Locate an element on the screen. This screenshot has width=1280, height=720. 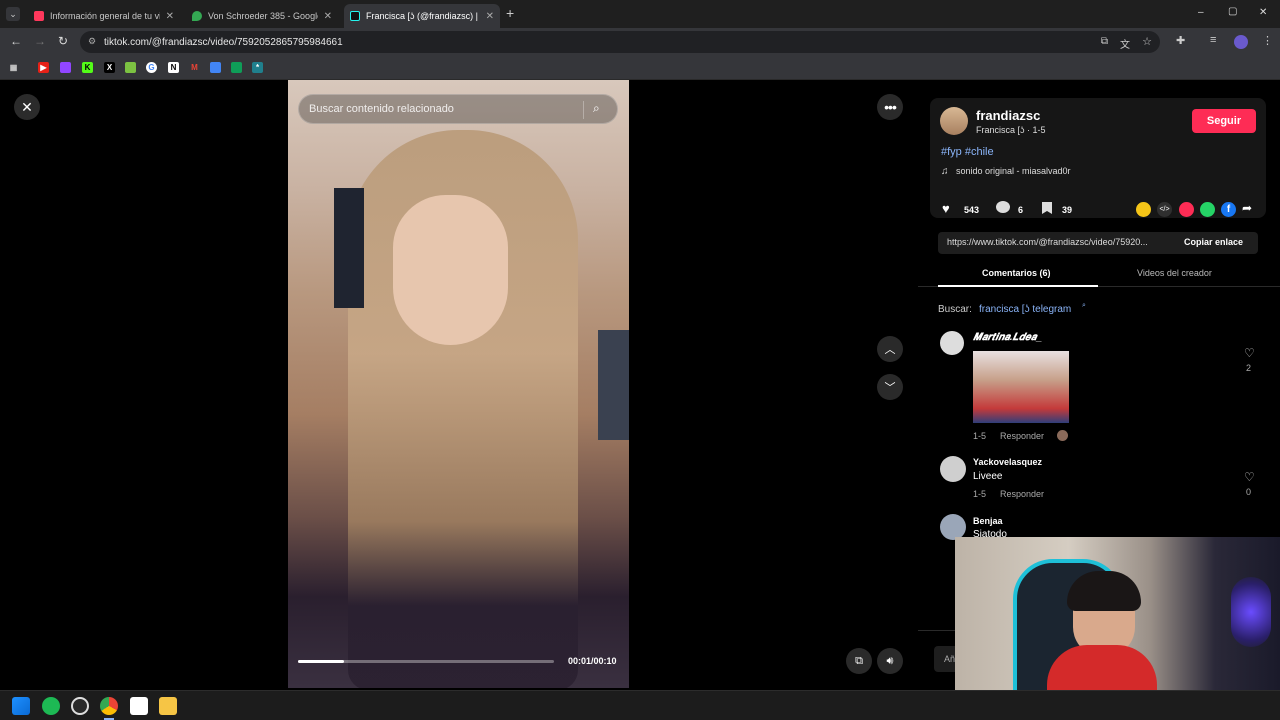
more-options-button: ••• is located at coordinates (890, 107).